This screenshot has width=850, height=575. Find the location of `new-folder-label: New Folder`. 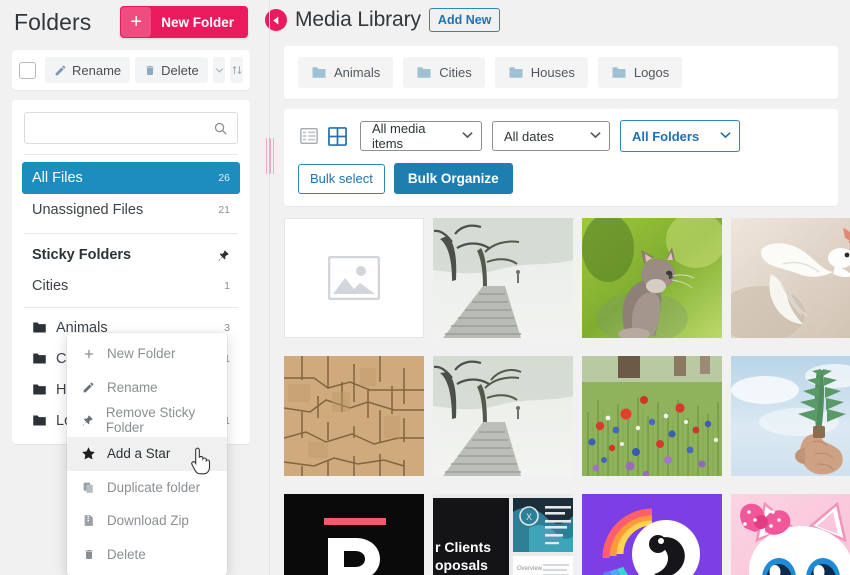

new-folder-label: New Folder is located at coordinates (197, 22).